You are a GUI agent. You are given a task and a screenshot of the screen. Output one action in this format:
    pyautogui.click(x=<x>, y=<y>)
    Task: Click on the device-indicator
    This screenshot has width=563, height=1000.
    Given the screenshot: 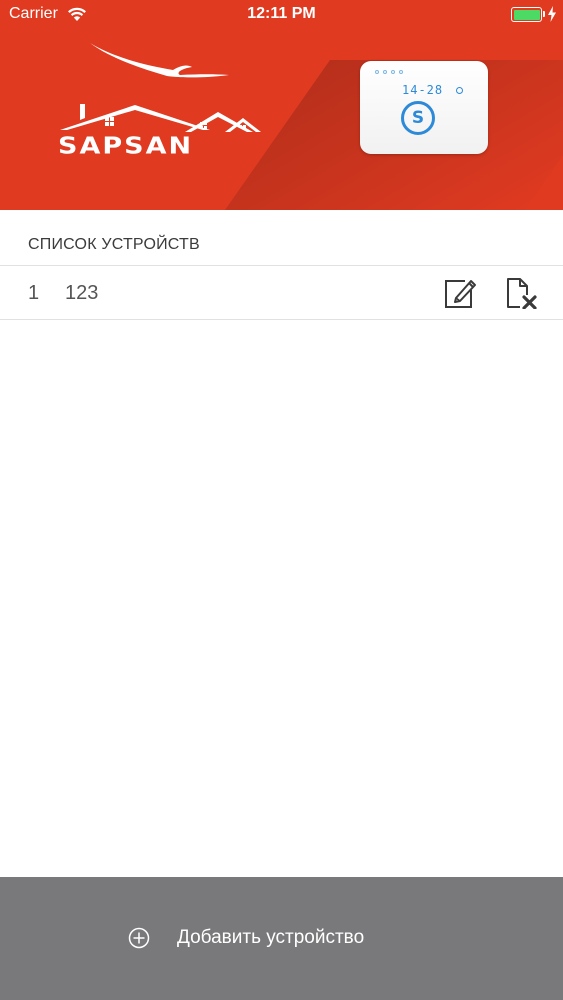 What is the action you would take?
    pyautogui.click(x=459, y=90)
    